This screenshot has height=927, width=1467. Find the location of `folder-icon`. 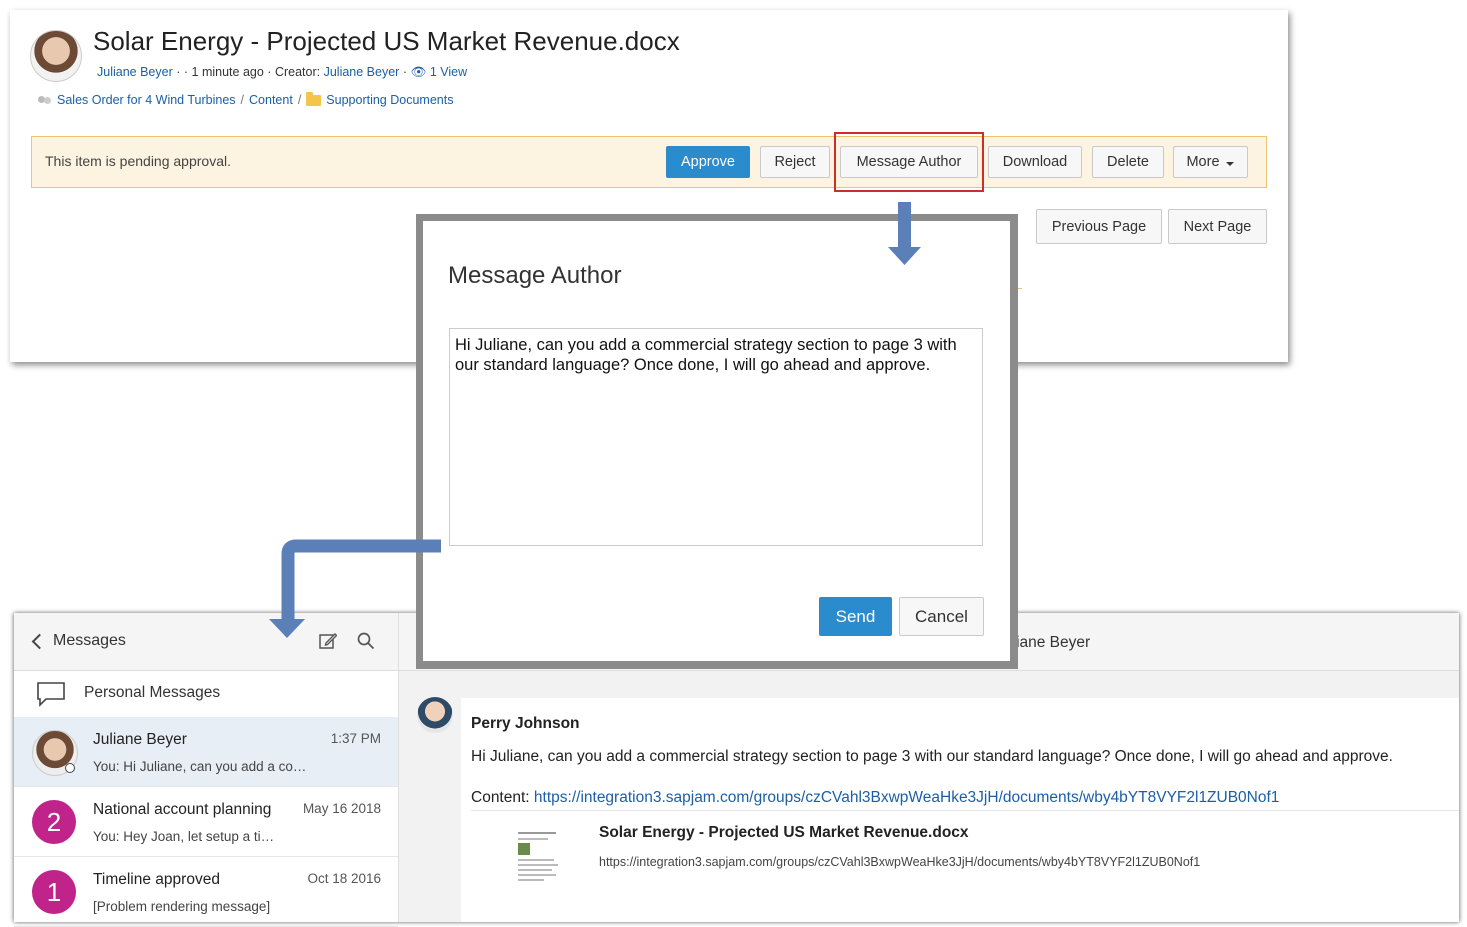

folder-icon is located at coordinates (314, 98).